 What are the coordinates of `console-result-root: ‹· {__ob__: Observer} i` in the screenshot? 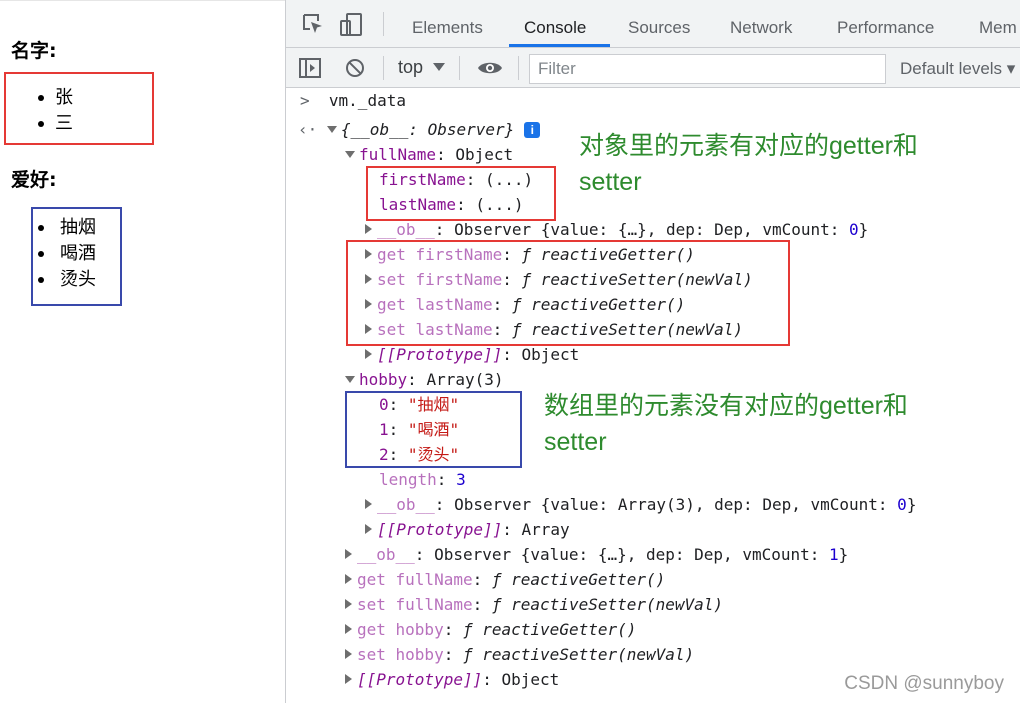 It's located at (419, 129).